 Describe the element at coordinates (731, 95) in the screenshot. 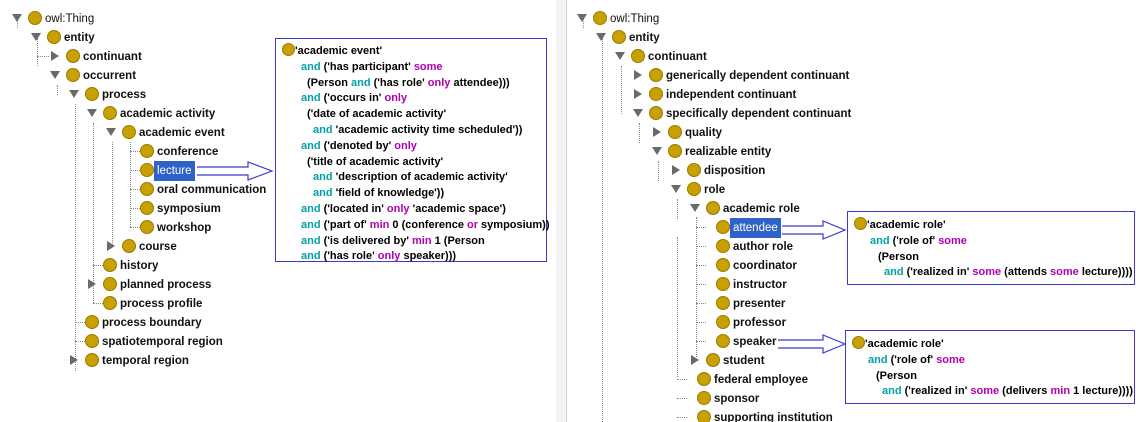

I see `text-segment: independent continuant` at that location.